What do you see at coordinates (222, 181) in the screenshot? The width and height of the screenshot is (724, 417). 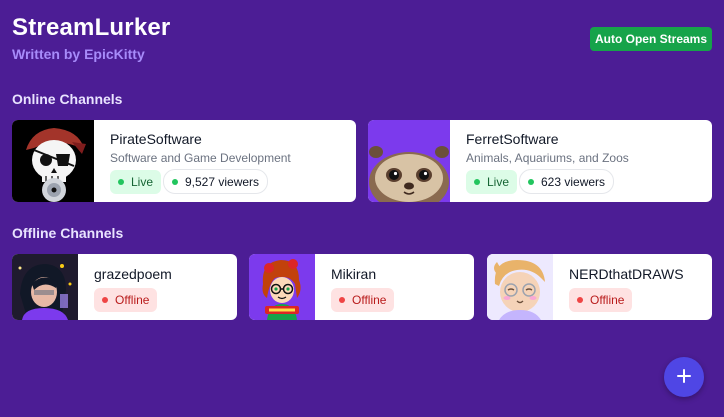 I see `viewer-count: 9,527 viewers` at bounding box center [222, 181].